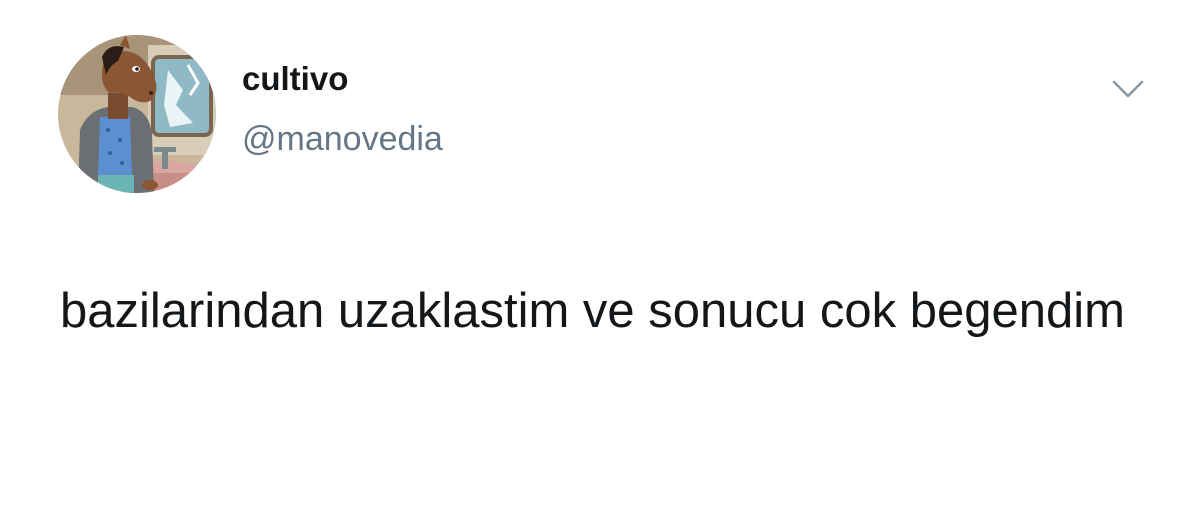 The height and width of the screenshot is (511, 1200). What do you see at coordinates (295, 78) in the screenshot?
I see `author-display-name: cultivo` at bounding box center [295, 78].